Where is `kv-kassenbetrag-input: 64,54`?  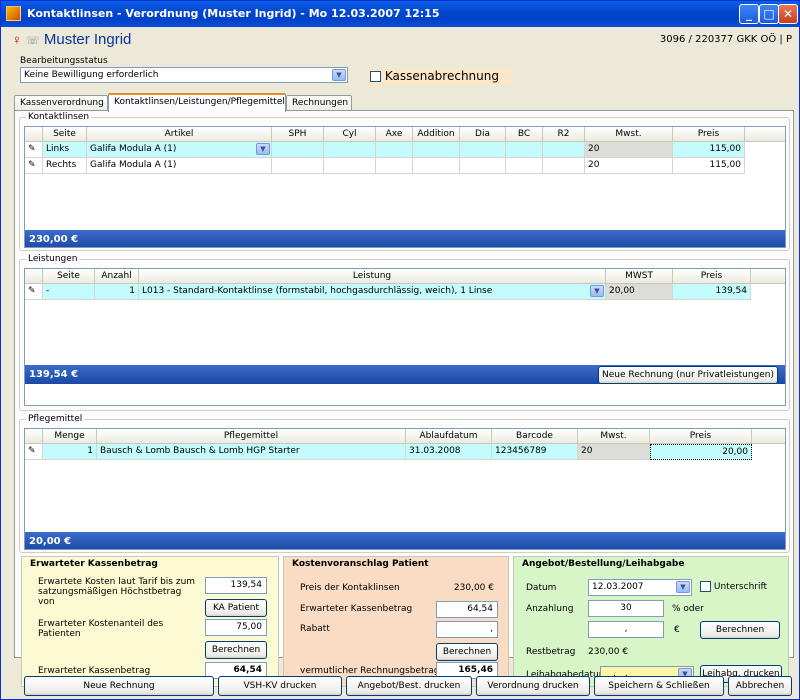 kv-kassenbetrag-input: 64,54 is located at coordinates (467, 609).